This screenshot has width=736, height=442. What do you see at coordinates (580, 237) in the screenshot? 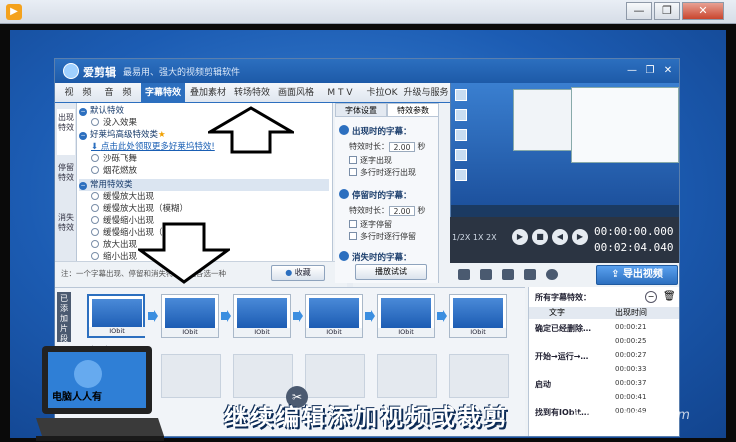
I see `next-frame-icon: ▶` at bounding box center [580, 237].